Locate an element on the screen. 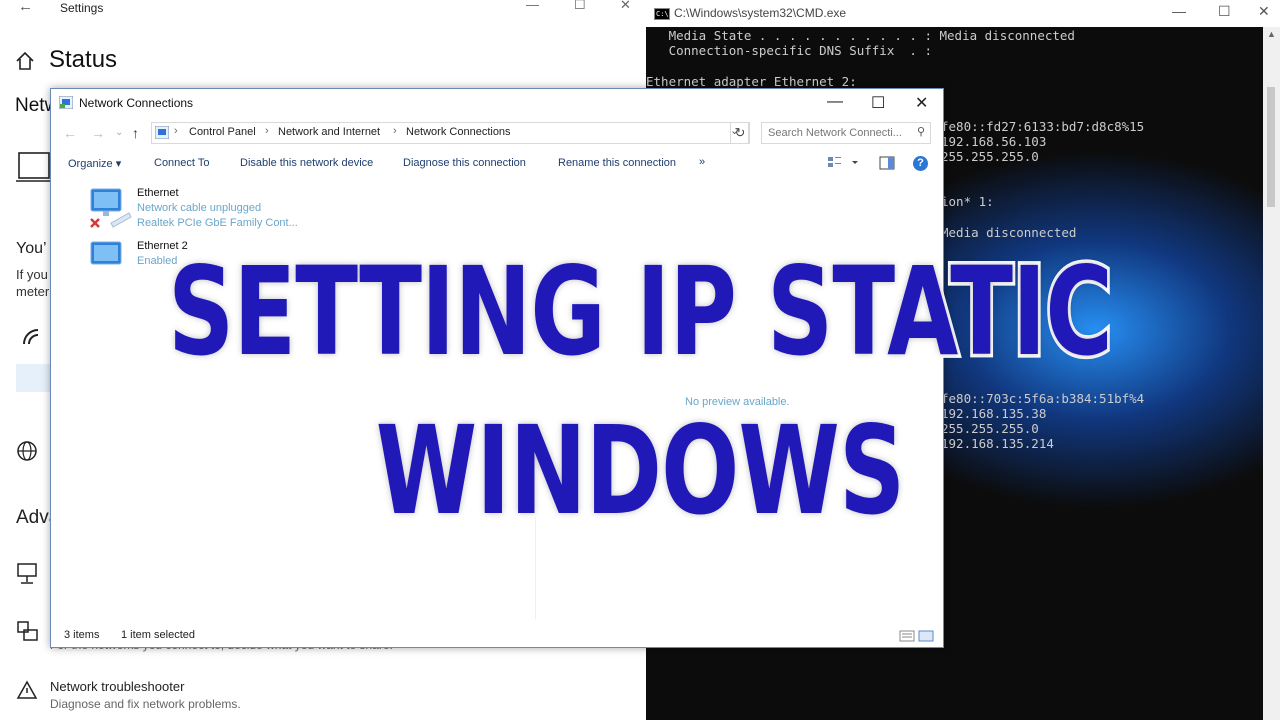  cmd-maximize-button: ☐ is located at coordinates (1224, 11).